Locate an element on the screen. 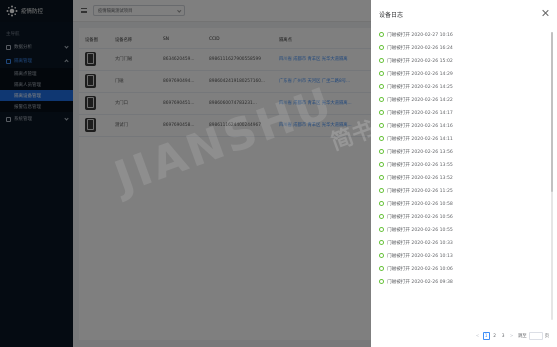  log-text: 门磁被打开 2020-02-26 10:55 is located at coordinates (420, 230).